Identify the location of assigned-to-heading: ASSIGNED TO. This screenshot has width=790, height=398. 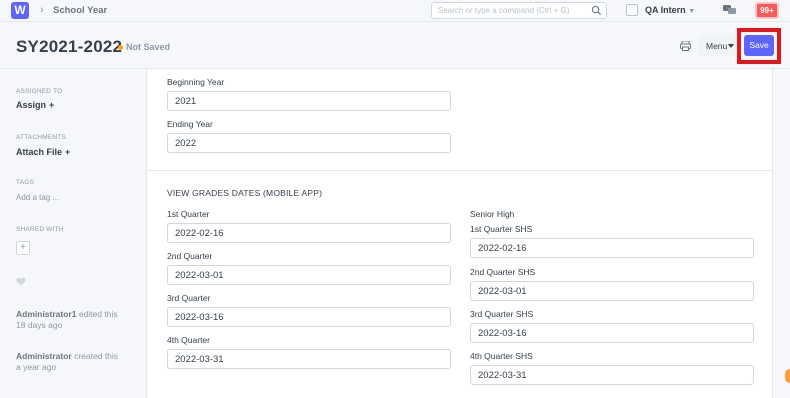
(39, 91).